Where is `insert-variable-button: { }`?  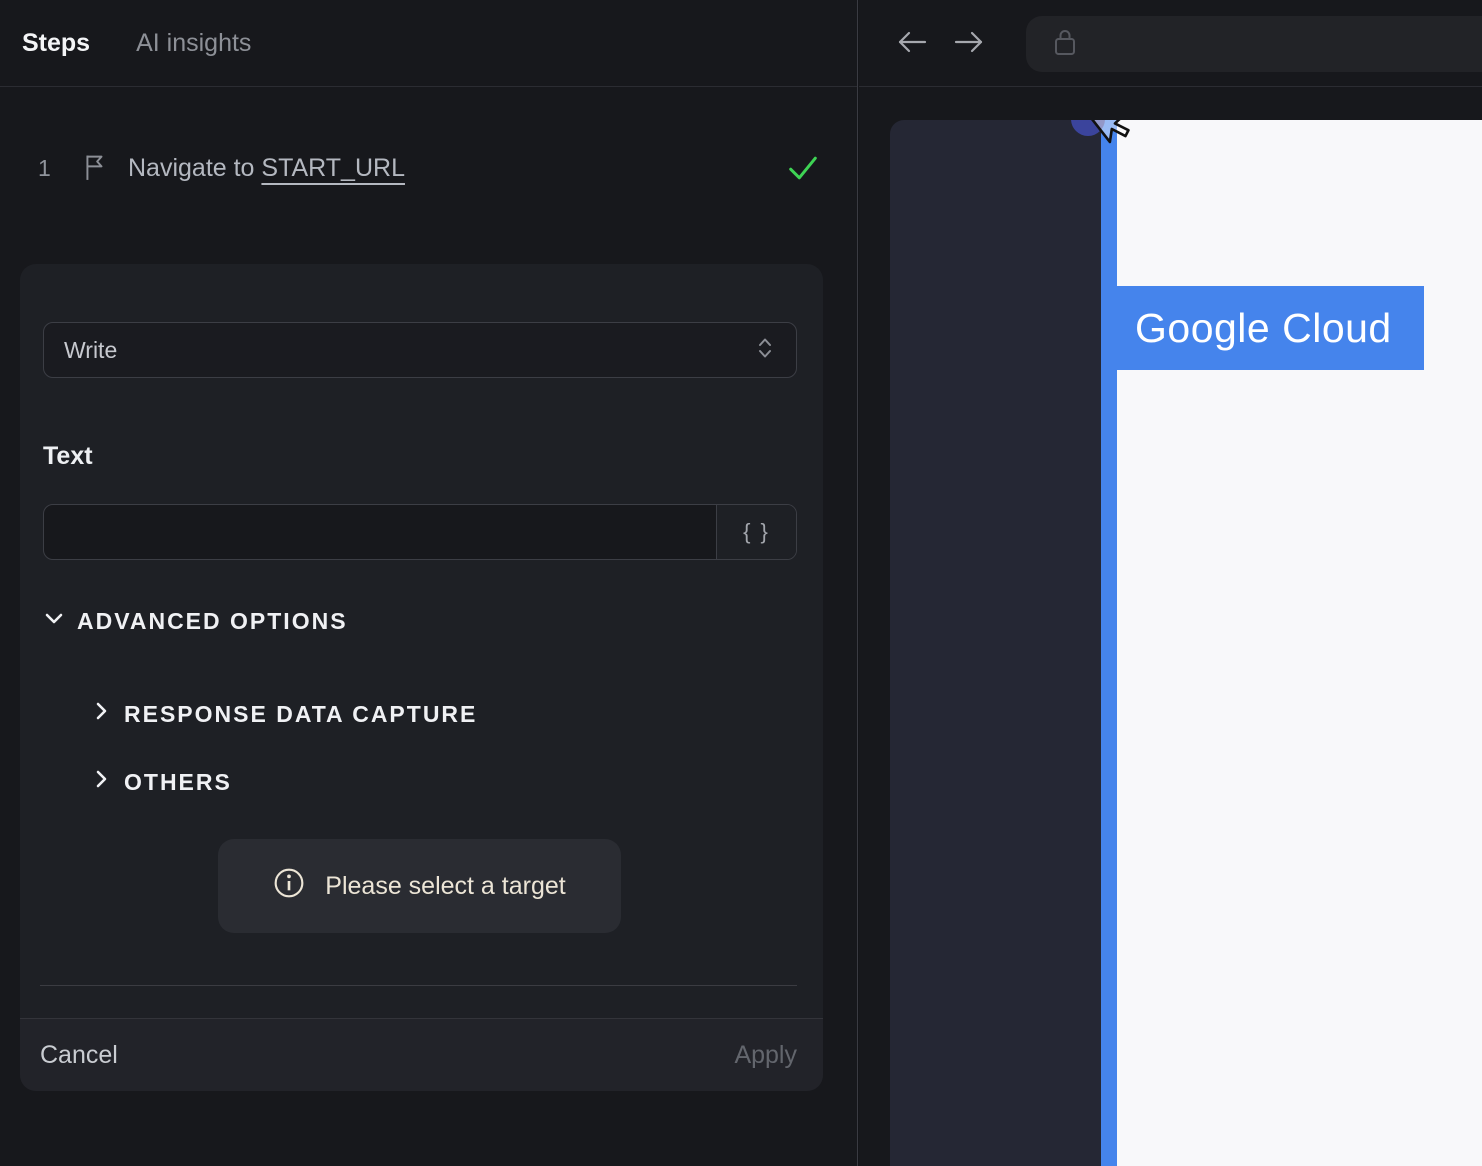 insert-variable-button: { } is located at coordinates (756, 532).